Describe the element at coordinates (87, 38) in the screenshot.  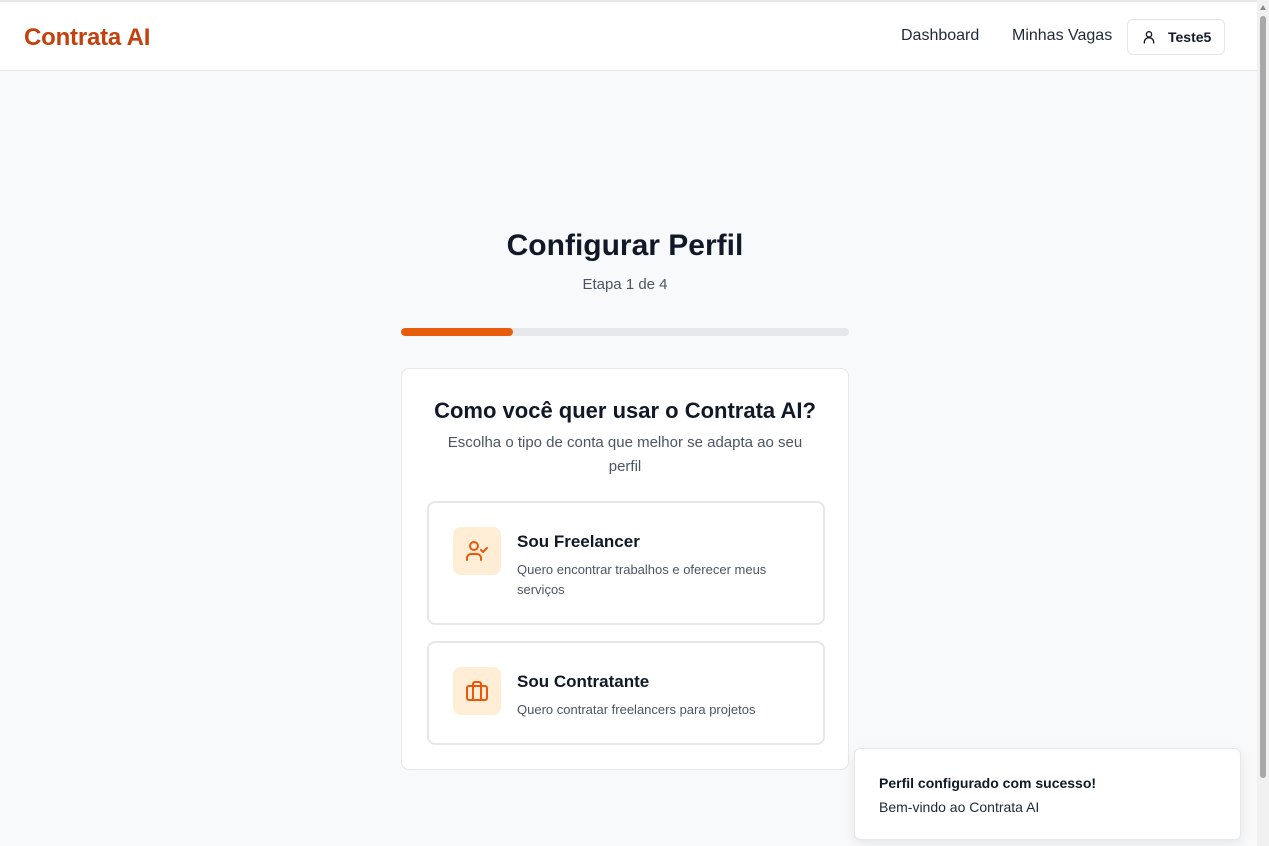
I see `brand-logo: Contrata AI` at that location.